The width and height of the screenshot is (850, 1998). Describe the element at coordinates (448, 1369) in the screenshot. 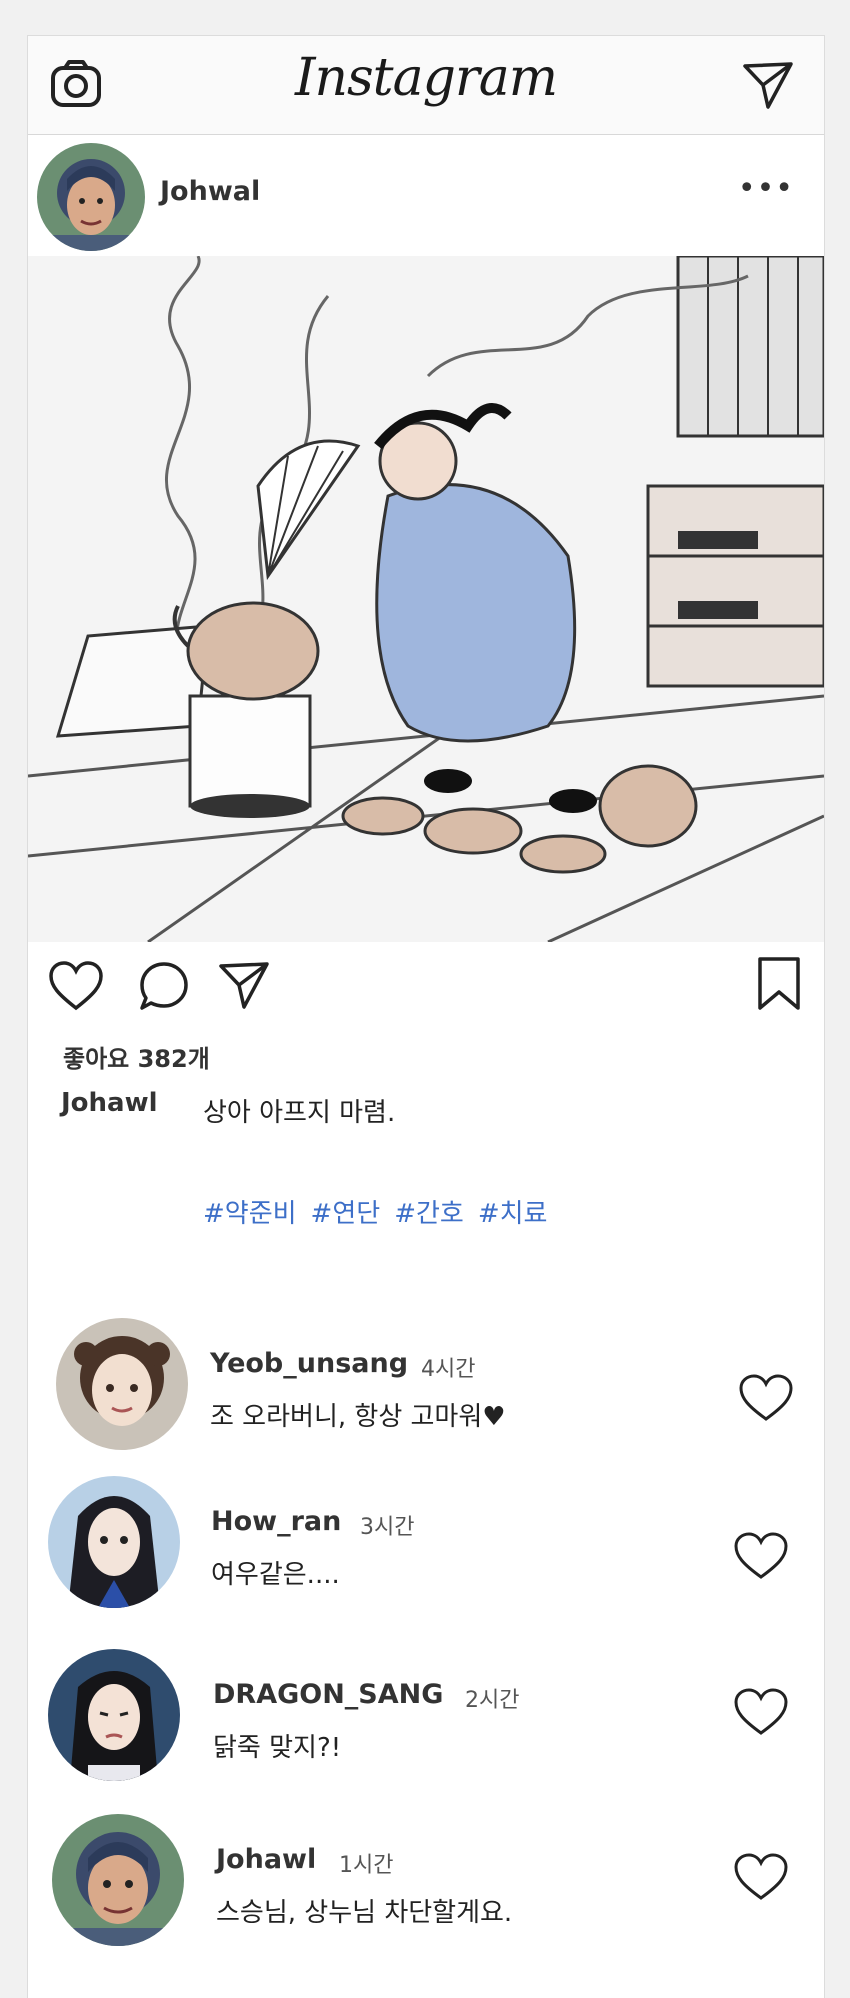

I see `comment-time: 4시간` at that location.